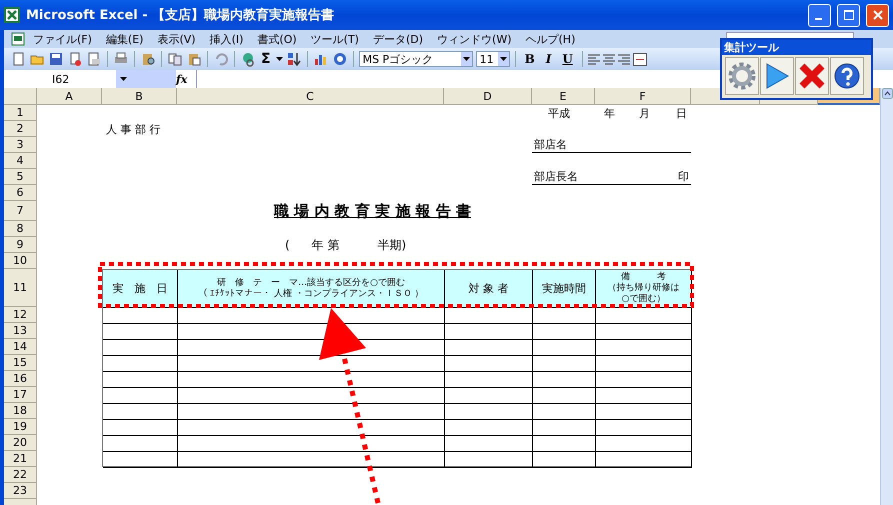 This screenshot has height=505, width=893. Describe the element at coordinates (20, 491) in the screenshot. I see `row-header: 23` at that location.